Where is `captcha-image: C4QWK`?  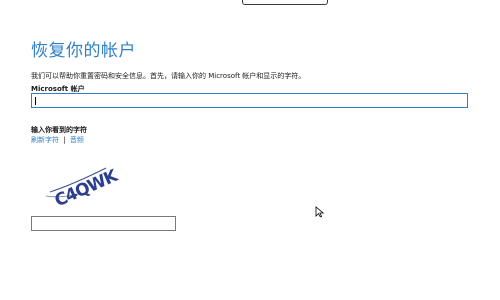 captcha-image: C4QWK is located at coordinates (83, 187).